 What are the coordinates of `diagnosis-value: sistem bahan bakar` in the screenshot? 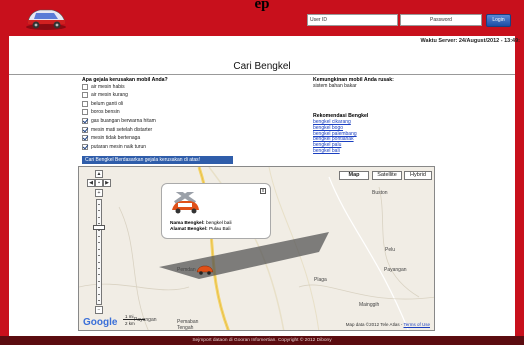 It's located at (335, 86).